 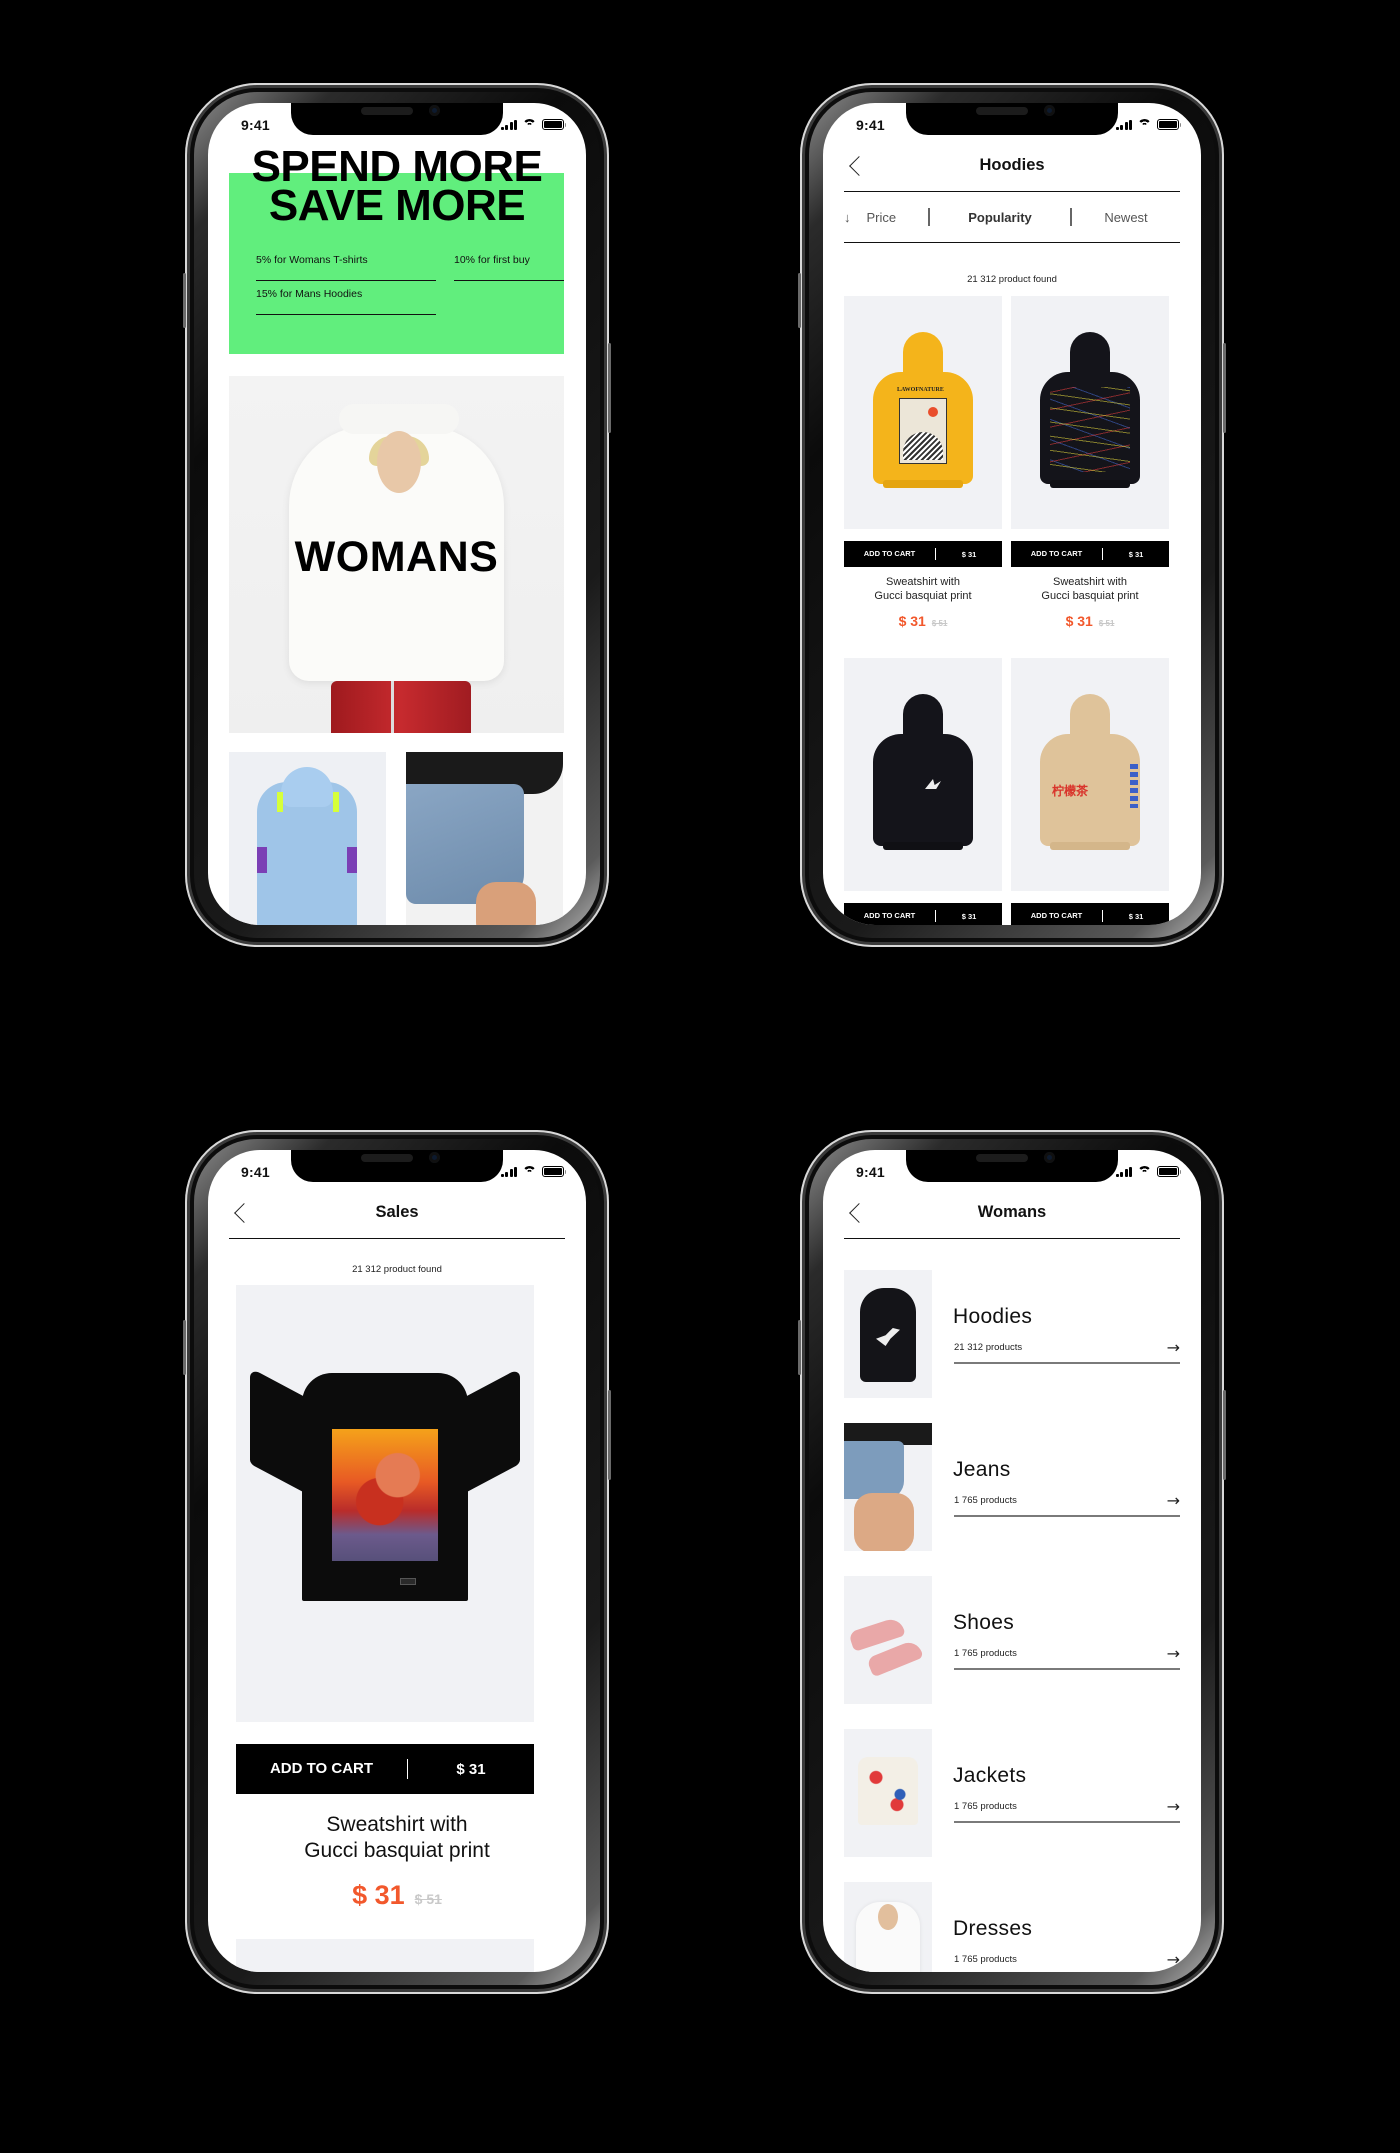 I want to click on offer-first-buy: 10% for first buy, so click(x=509, y=267).